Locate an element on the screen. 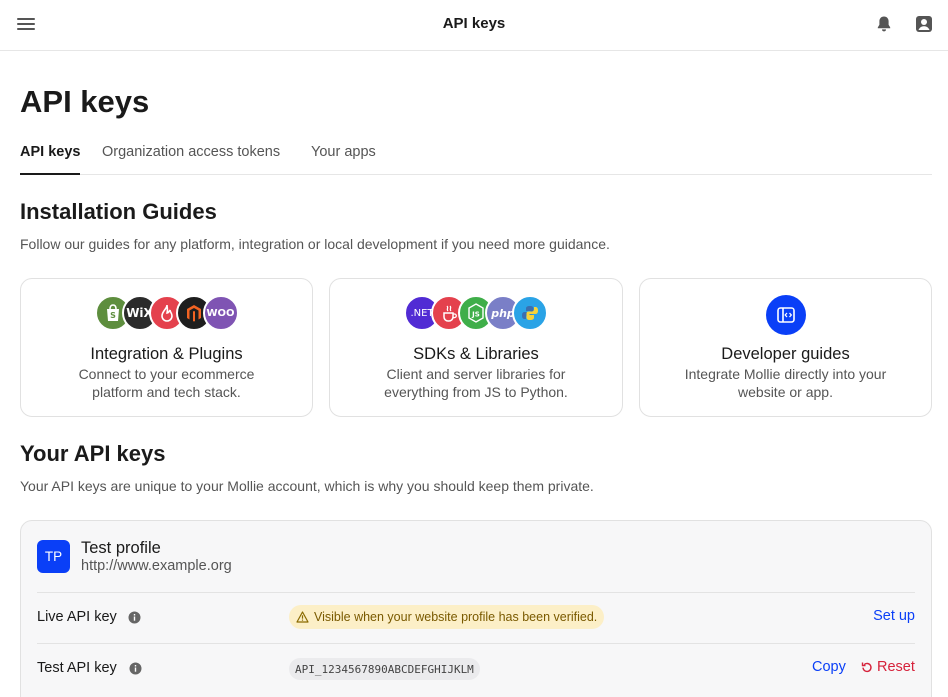 The image size is (948, 697). developer-guides-logo is located at coordinates (785, 315).